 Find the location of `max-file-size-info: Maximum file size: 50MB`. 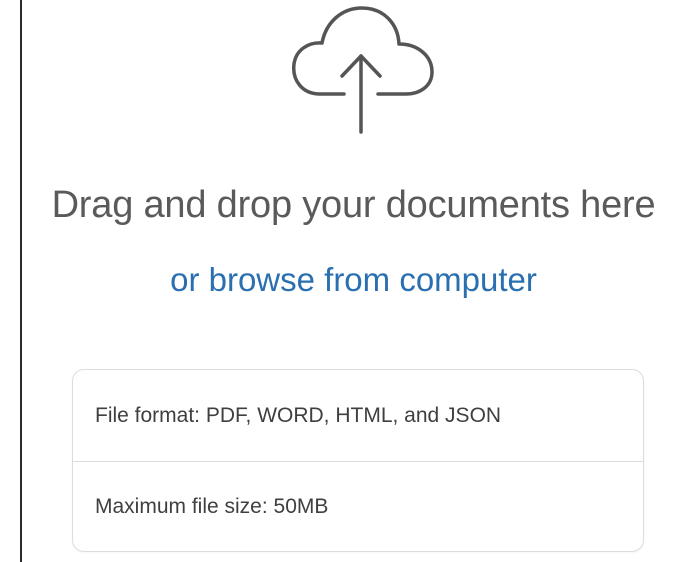

max-file-size-info: Maximum file size: 50MB is located at coordinates (358, 506).